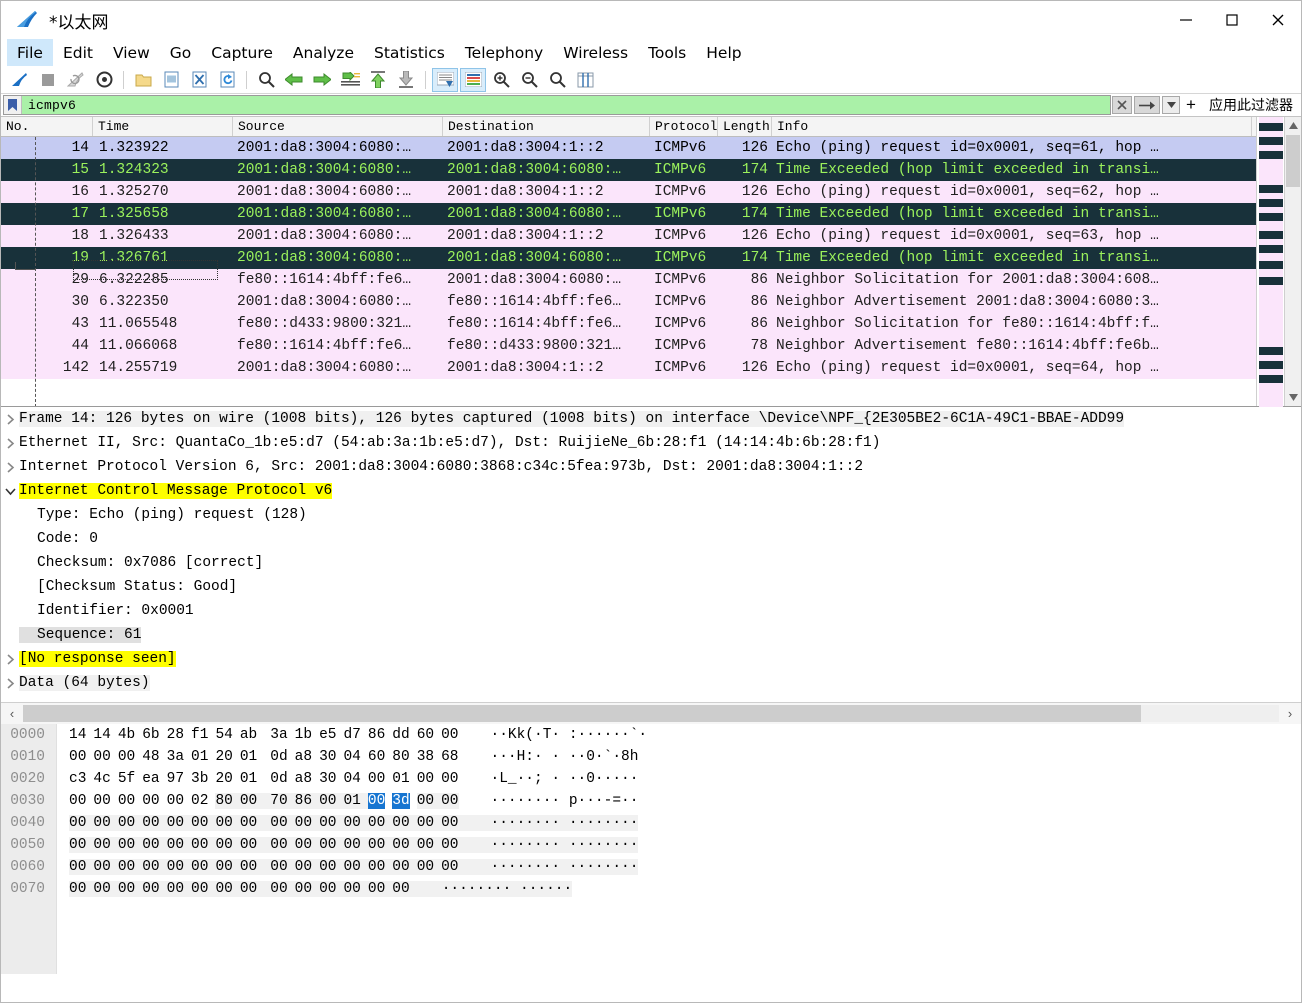 The width and height of the screenshot is (1302, 1003). I want to click on menu-item-statistics: Statistics, so click(409, 52).